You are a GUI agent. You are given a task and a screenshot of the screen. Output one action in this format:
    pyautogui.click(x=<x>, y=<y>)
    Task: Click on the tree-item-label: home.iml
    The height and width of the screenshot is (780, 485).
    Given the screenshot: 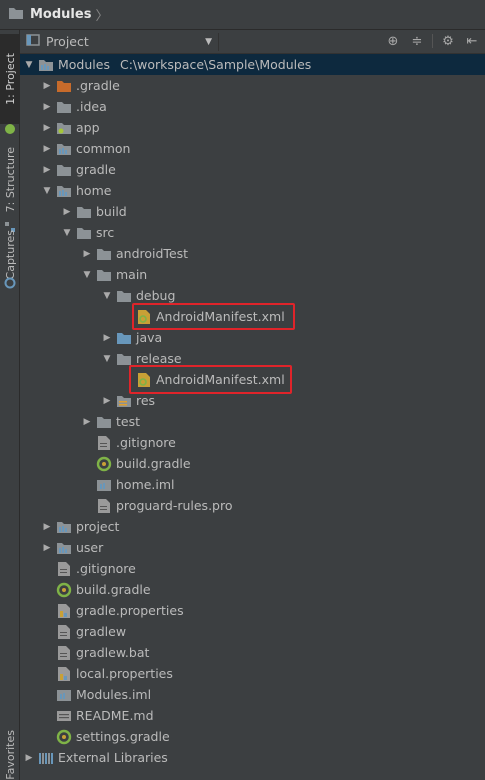 What is the action you would take?
    pyautogui.click(x=145, y=484)
    